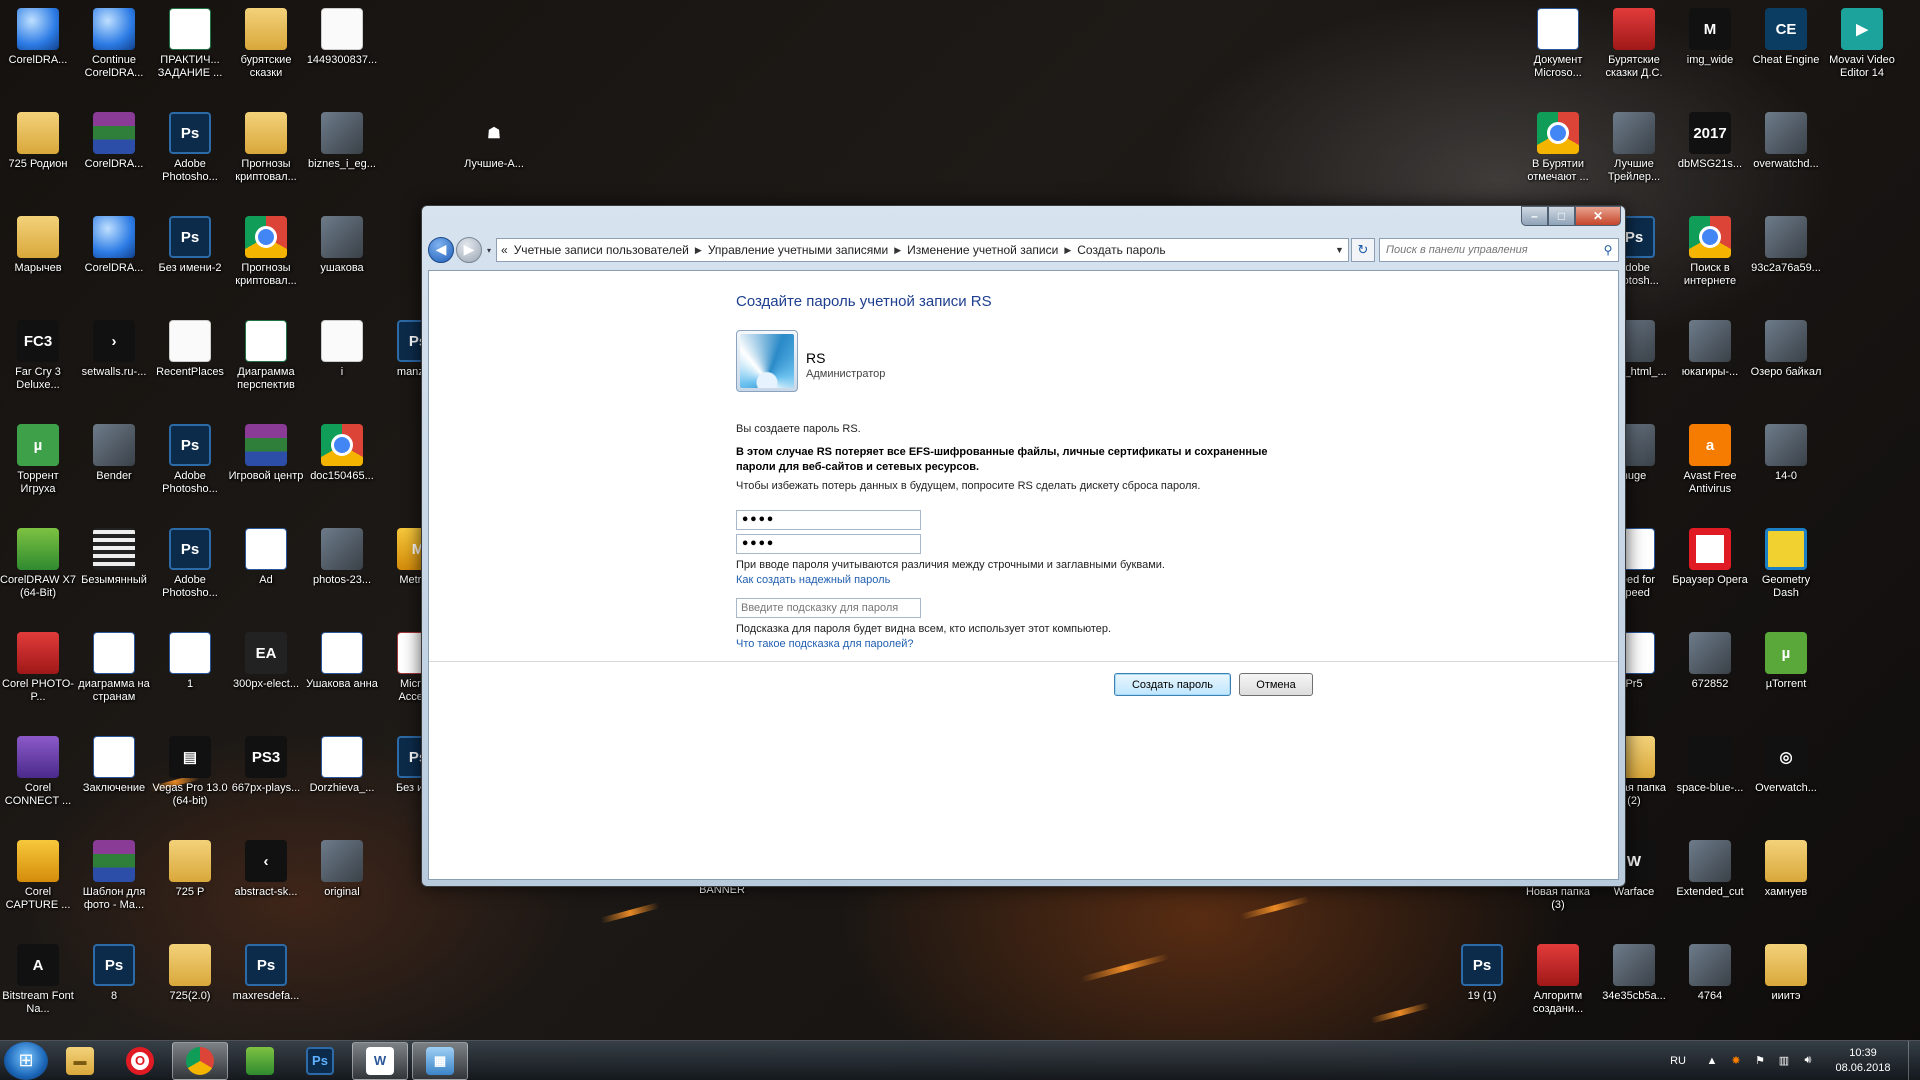 Image resolution: width=1920 pixels, height=1080 pixels. I want to click on desktop-icon: a Avast Free Antivirus, so click(1710, 460).